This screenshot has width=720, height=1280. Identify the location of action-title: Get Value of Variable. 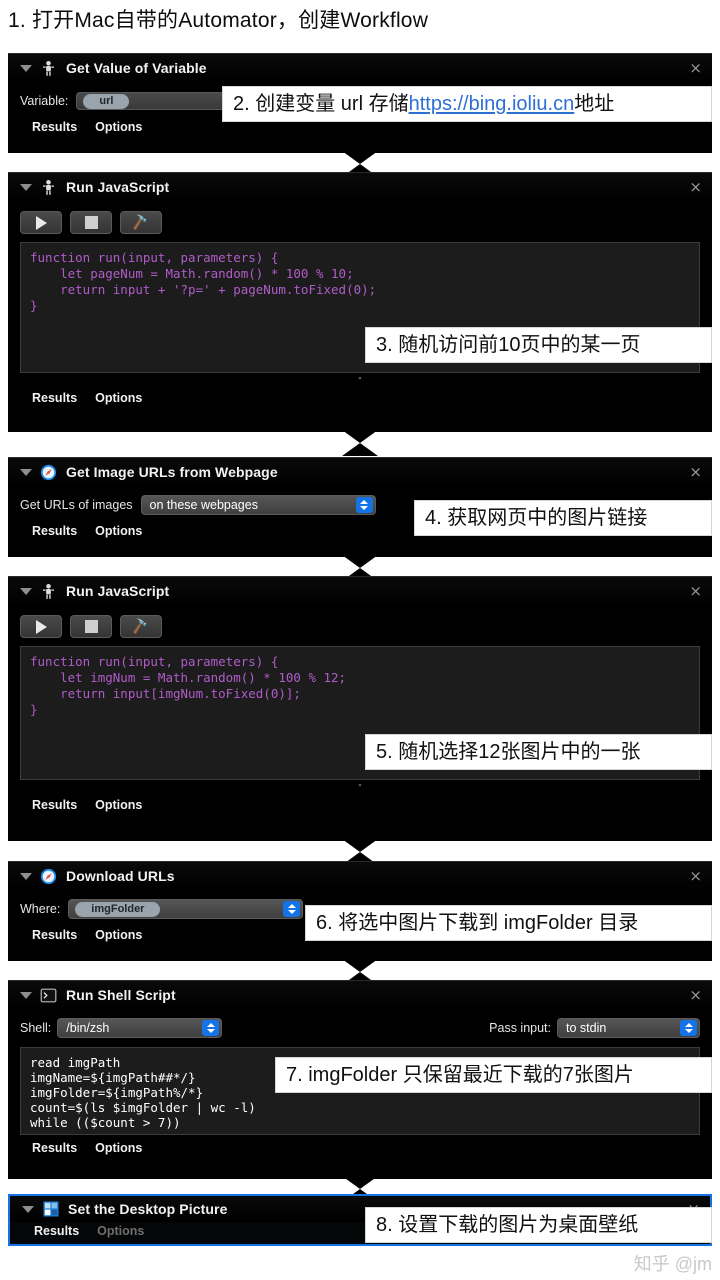
(136, 68).